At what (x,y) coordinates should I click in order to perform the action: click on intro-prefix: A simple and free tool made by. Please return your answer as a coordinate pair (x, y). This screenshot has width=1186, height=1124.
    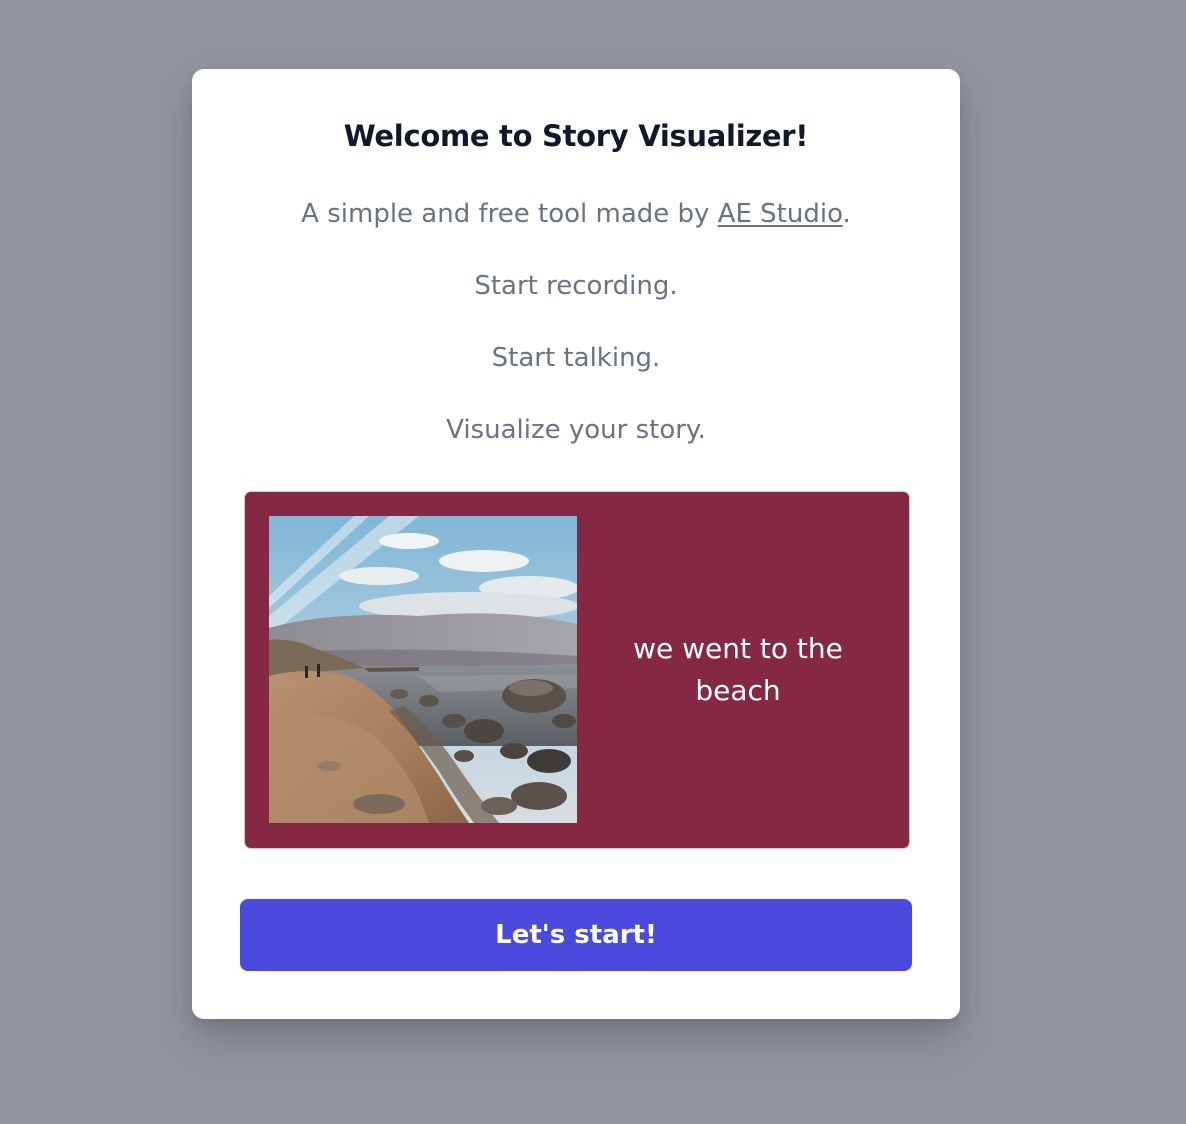
    Looking at the image, I should click on (509, 214).